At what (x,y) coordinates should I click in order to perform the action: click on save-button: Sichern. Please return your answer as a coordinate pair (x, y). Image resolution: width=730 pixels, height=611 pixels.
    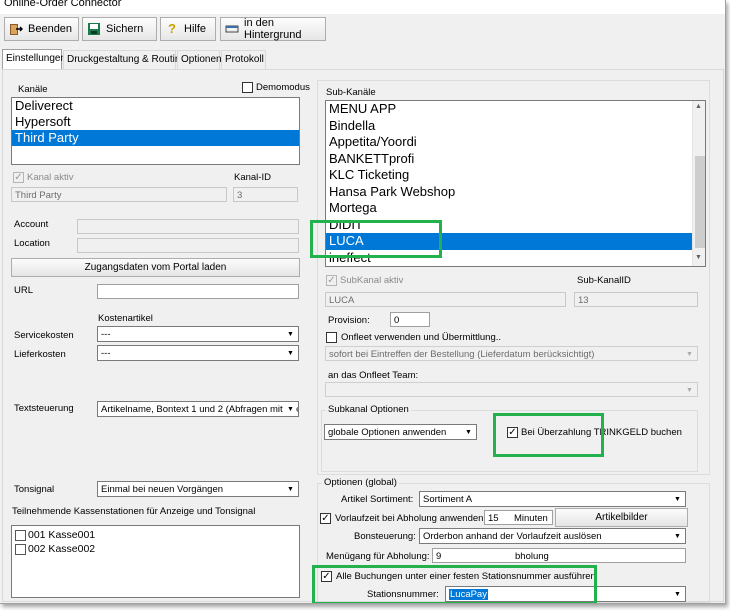
    Looking at the image, I should click on (119, 29).